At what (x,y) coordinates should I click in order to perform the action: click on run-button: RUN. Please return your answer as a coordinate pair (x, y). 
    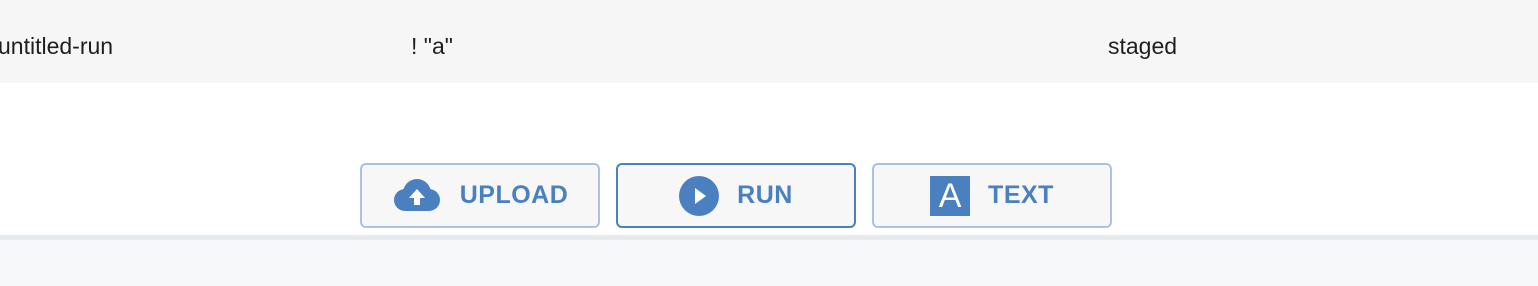
    Looking at the image, I should click on (736, 195).